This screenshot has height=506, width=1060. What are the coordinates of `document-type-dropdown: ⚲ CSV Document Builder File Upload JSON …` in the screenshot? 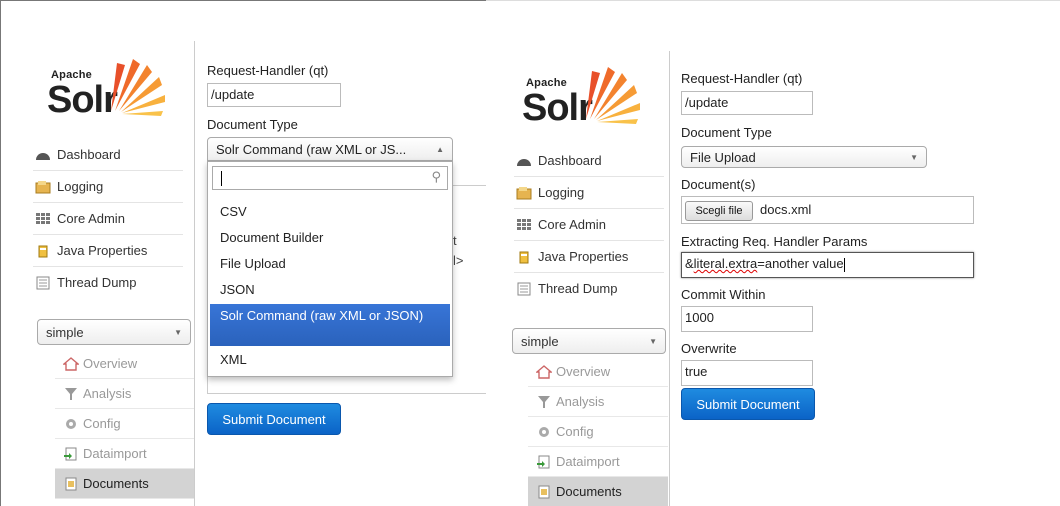 It's located at (330, 269).